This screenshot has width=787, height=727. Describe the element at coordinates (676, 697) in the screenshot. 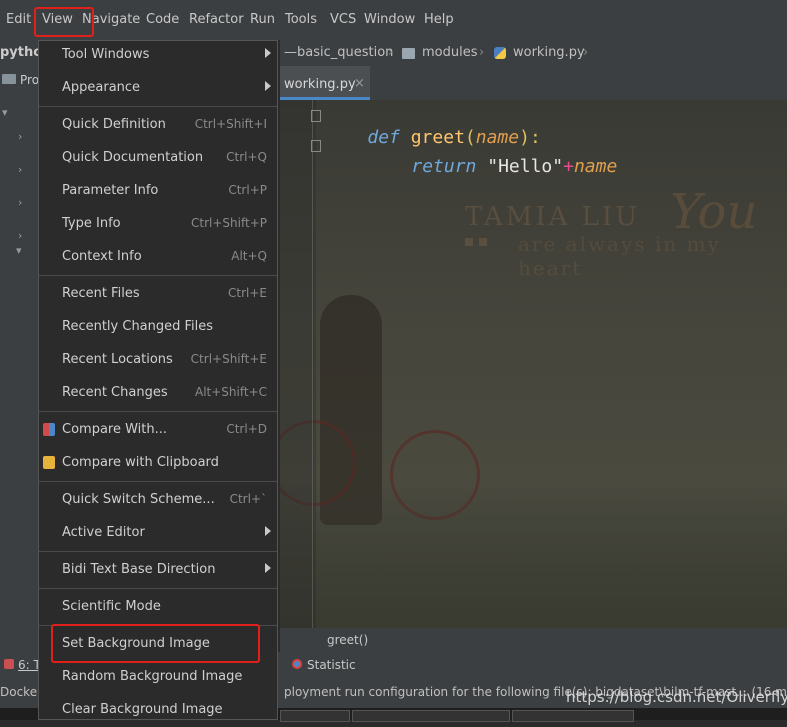

I see `url-watermark: https://blog.csdn.net/Oliverfly1` at that location.